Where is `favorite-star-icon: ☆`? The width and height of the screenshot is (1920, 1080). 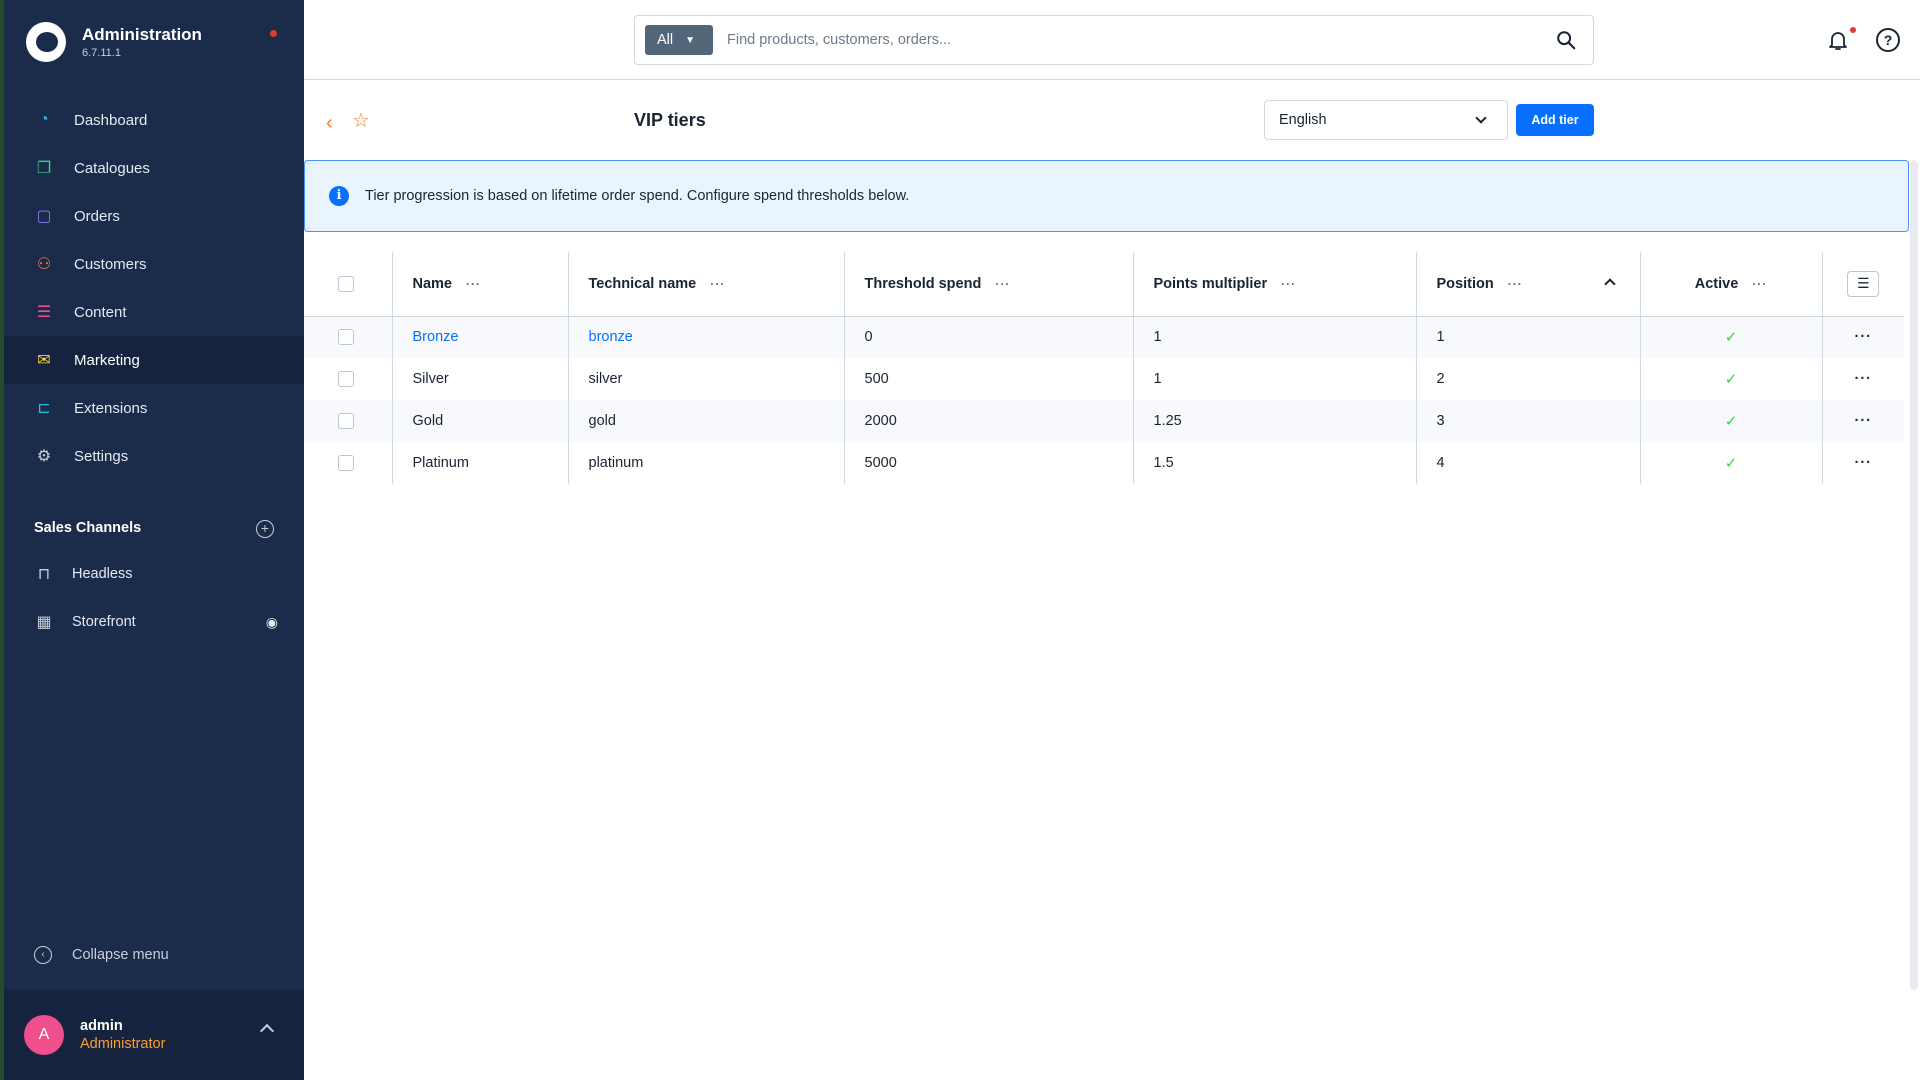
favorite-star-icon: ☆ is located at coordinates (361, 120).